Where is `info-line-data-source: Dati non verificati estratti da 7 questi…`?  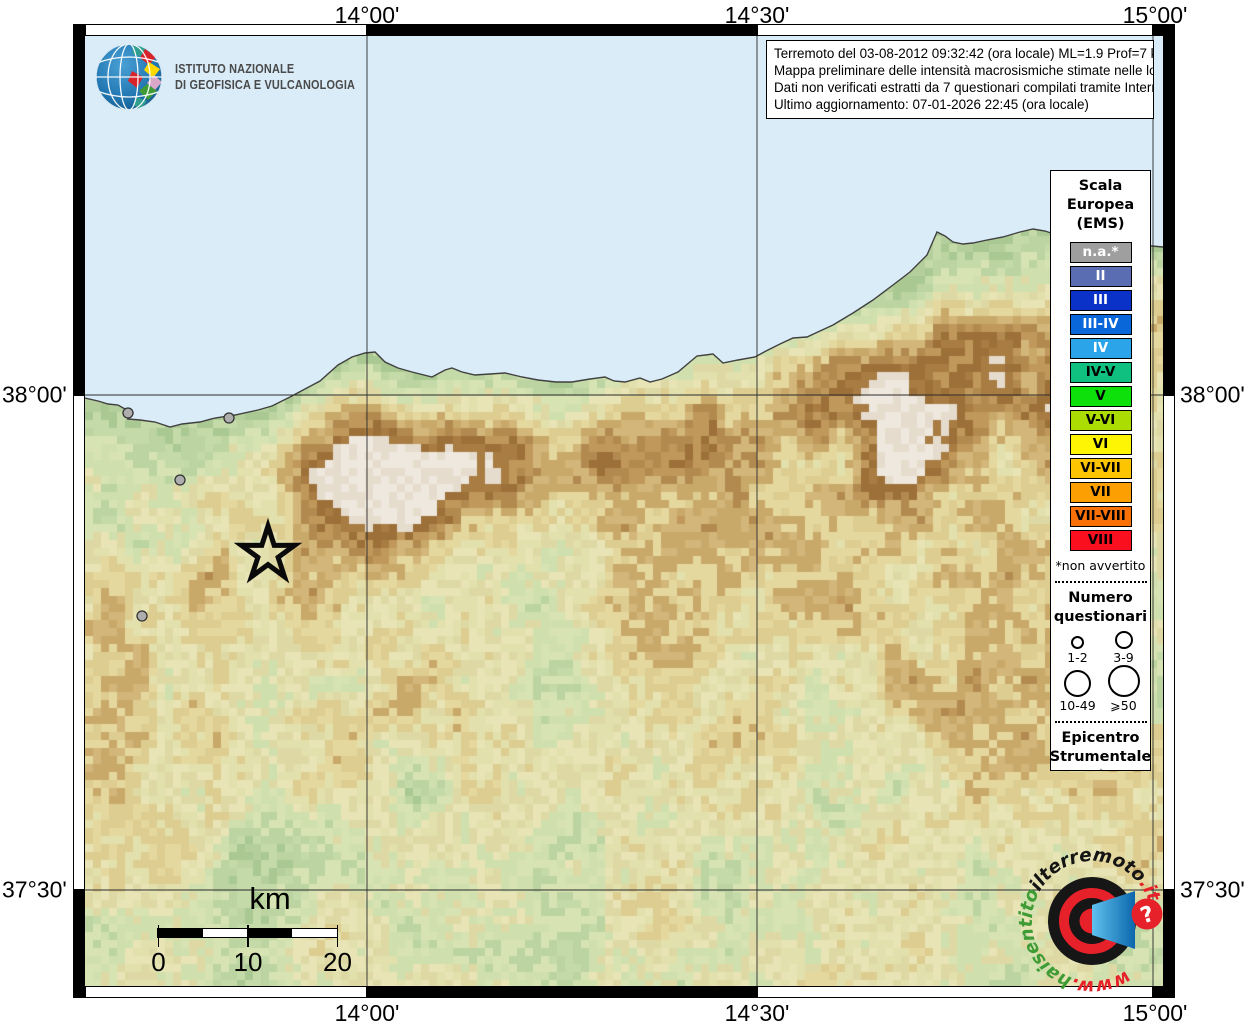
info-line-data-source: Dati non verificati estratti da 7 questi… is located at coordinates (964, 87).